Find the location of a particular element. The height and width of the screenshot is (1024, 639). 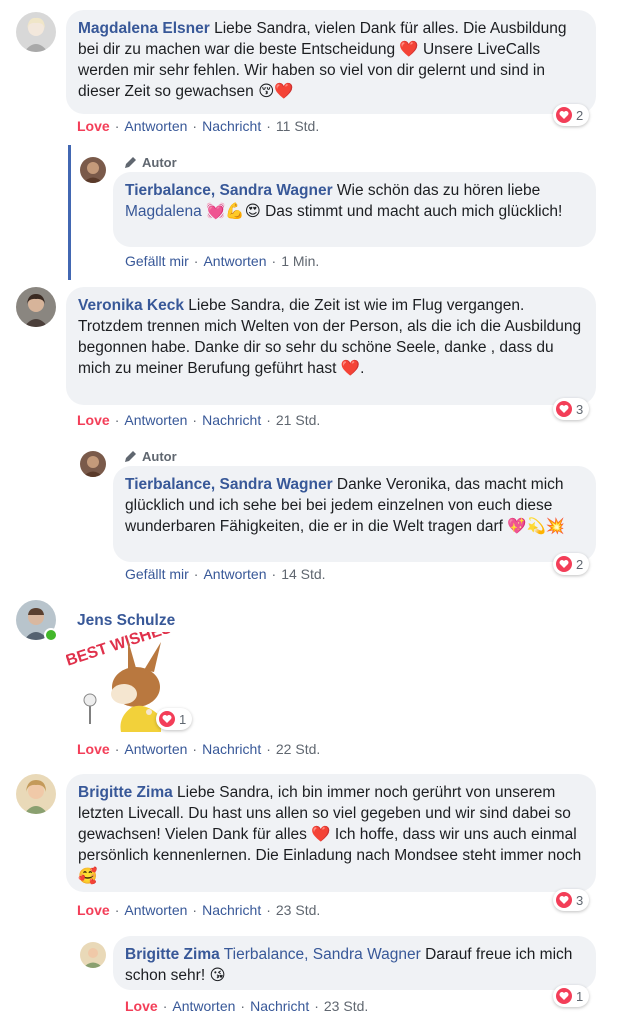

comment-actions: Love · Antworten · Nachricht · 21 Std. is located at coordinates (199, 420).